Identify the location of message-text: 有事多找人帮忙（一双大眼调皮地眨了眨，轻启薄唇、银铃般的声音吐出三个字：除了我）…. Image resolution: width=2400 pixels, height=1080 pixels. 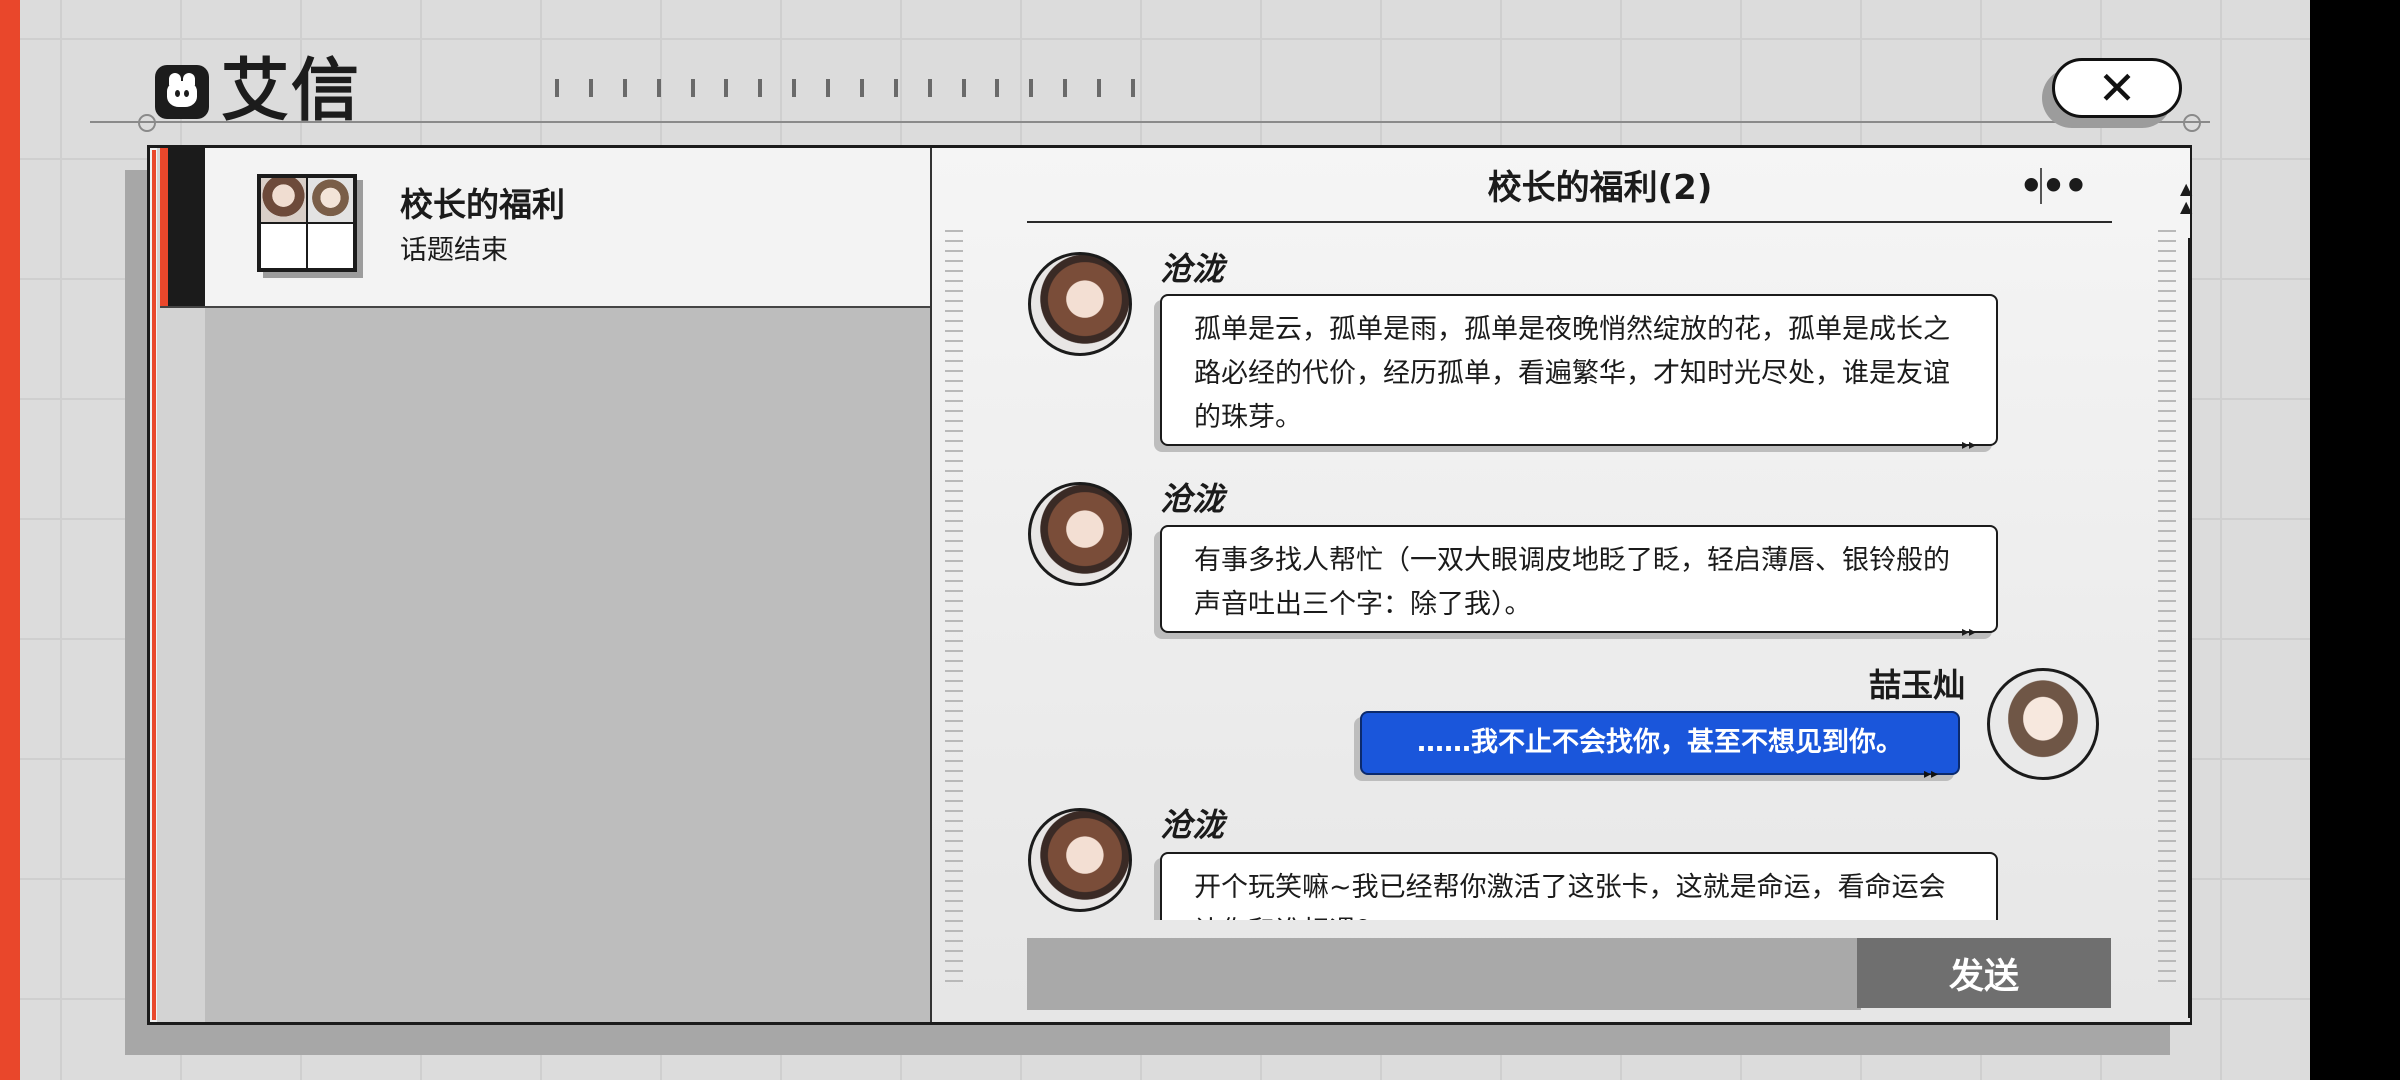
(1572, 582).